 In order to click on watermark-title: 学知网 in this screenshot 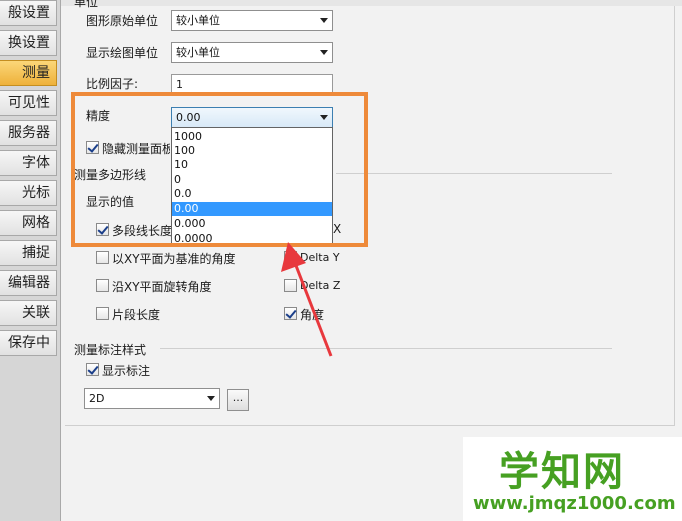, I will do `click(562, 472)`.